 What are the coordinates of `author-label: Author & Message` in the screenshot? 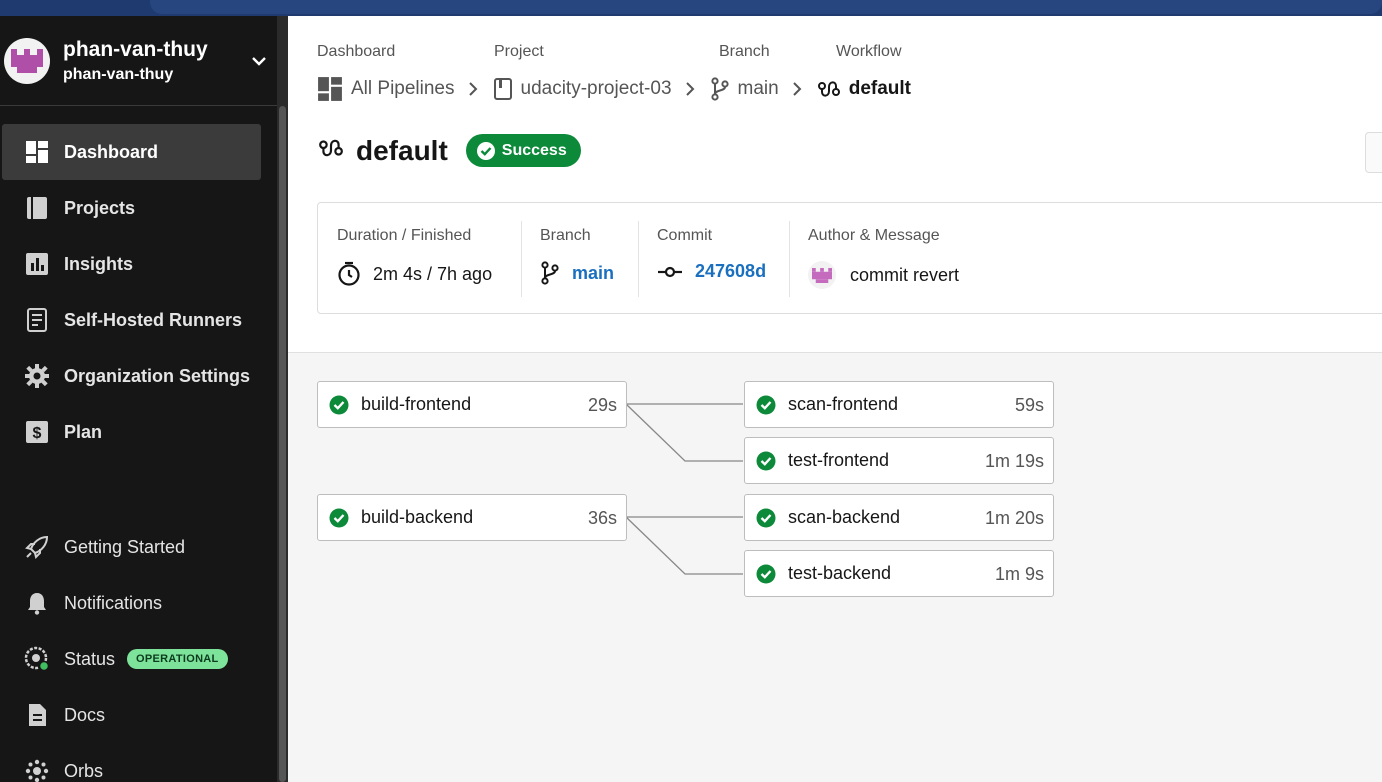 It's located at (874, 235).